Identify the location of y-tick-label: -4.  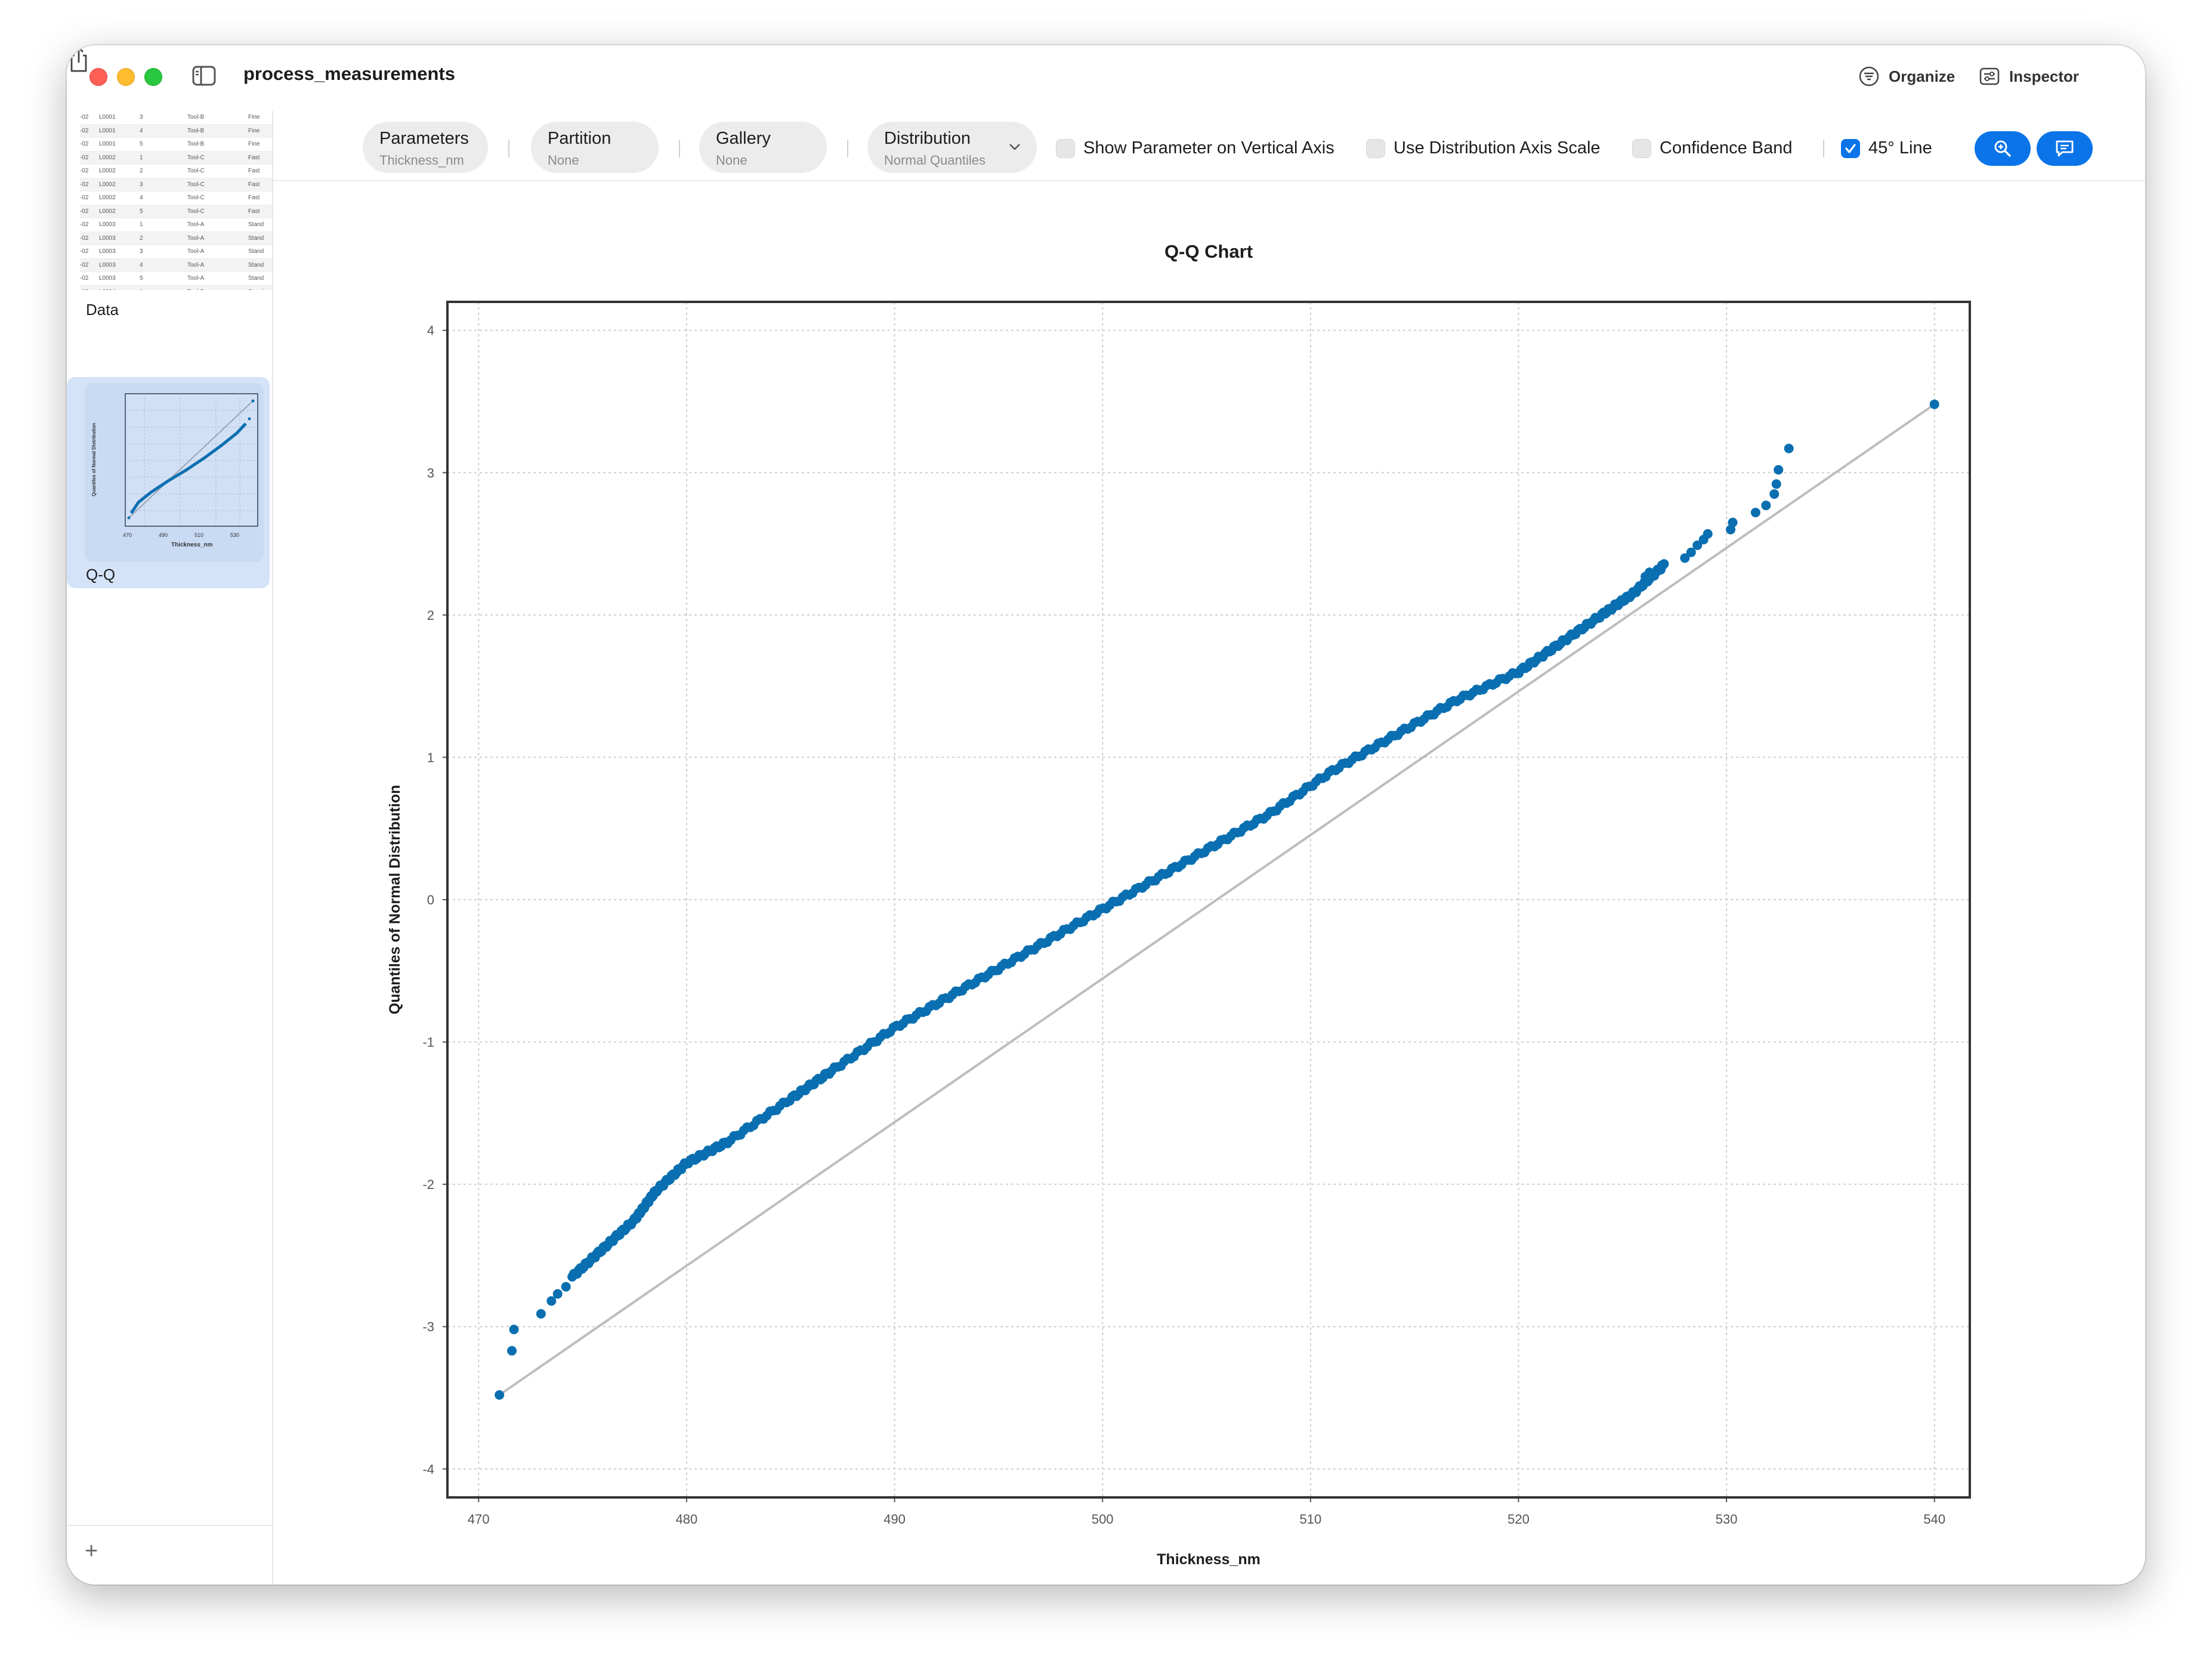
(428, 1469).